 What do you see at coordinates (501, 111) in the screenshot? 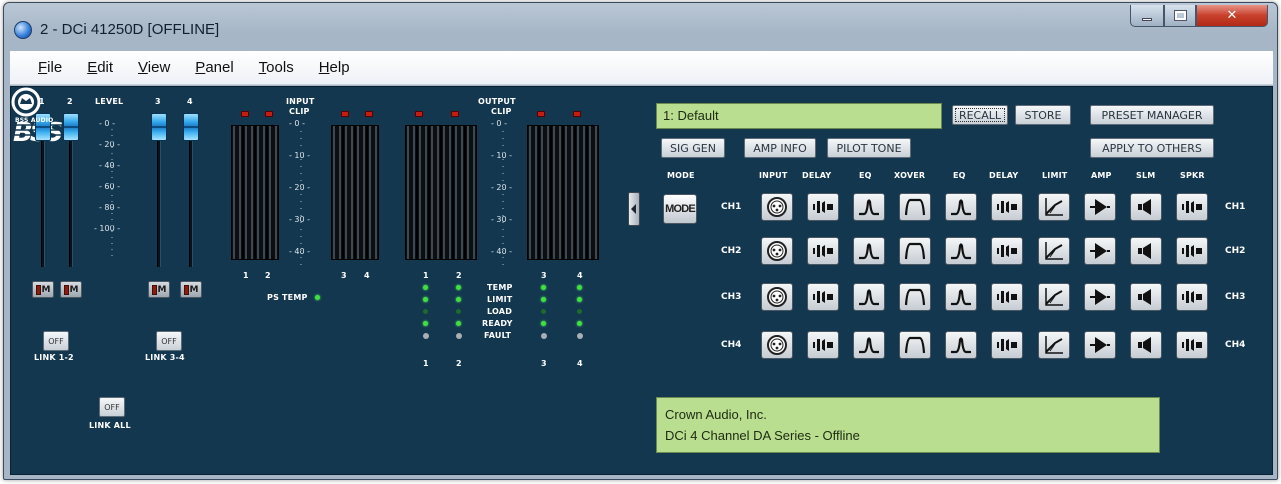
I see `output-clip-title: CLIP` at bounding box center [501, 111].